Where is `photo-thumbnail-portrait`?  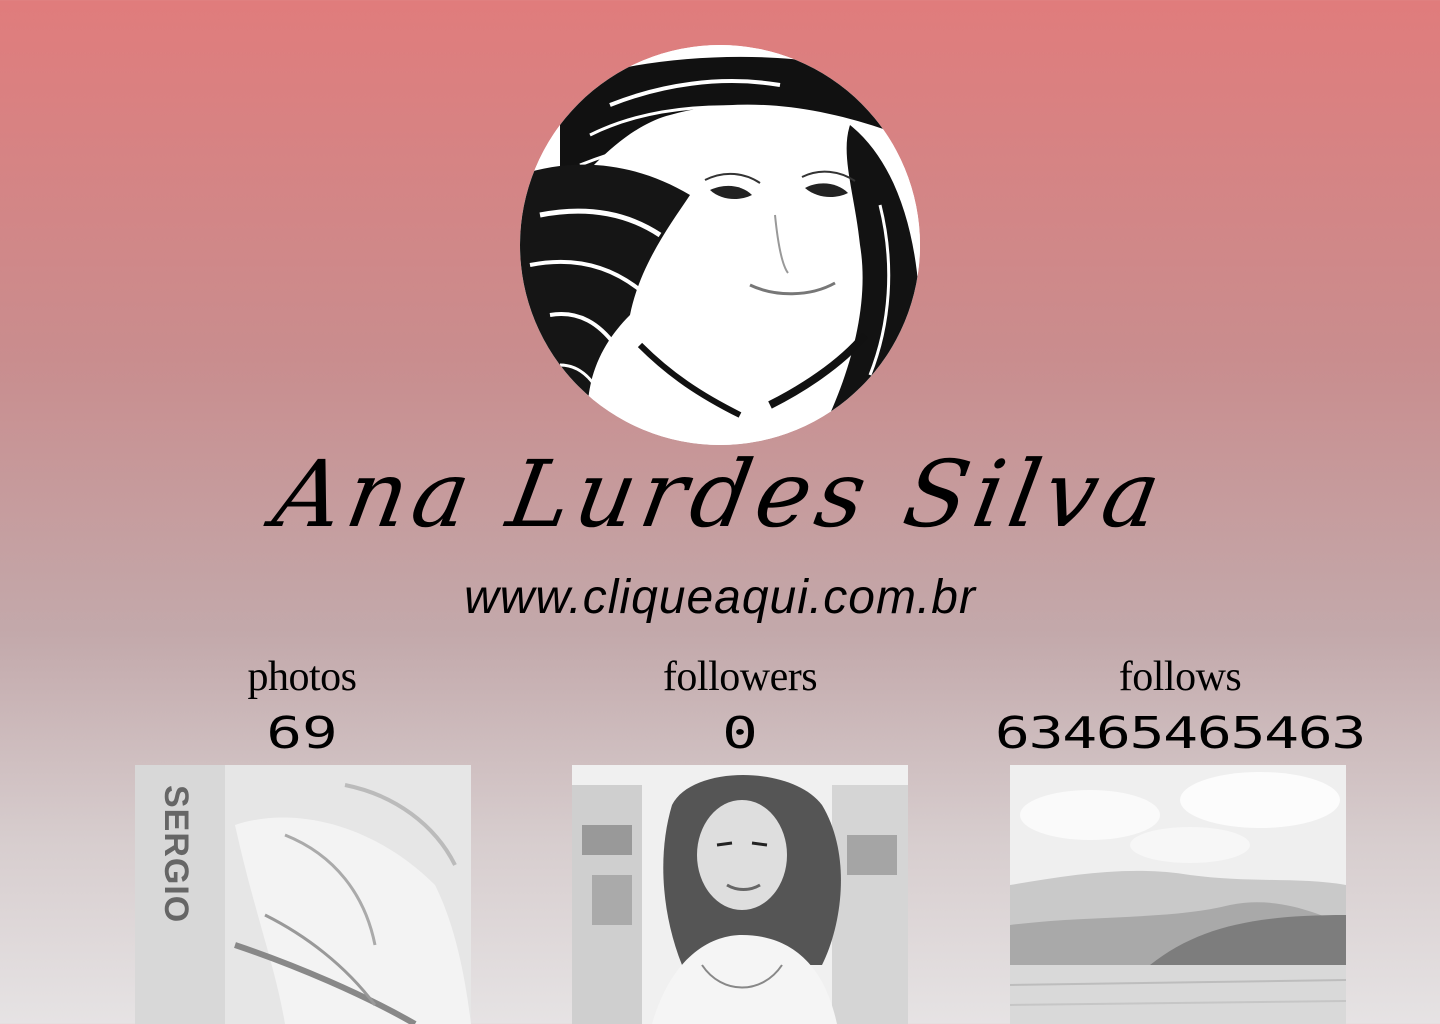 photo-thumbnail-portrait is located at coordinates (740, 894).